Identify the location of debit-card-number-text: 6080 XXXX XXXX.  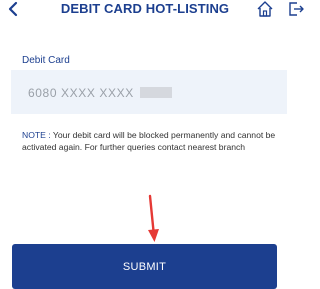
(81, 93).